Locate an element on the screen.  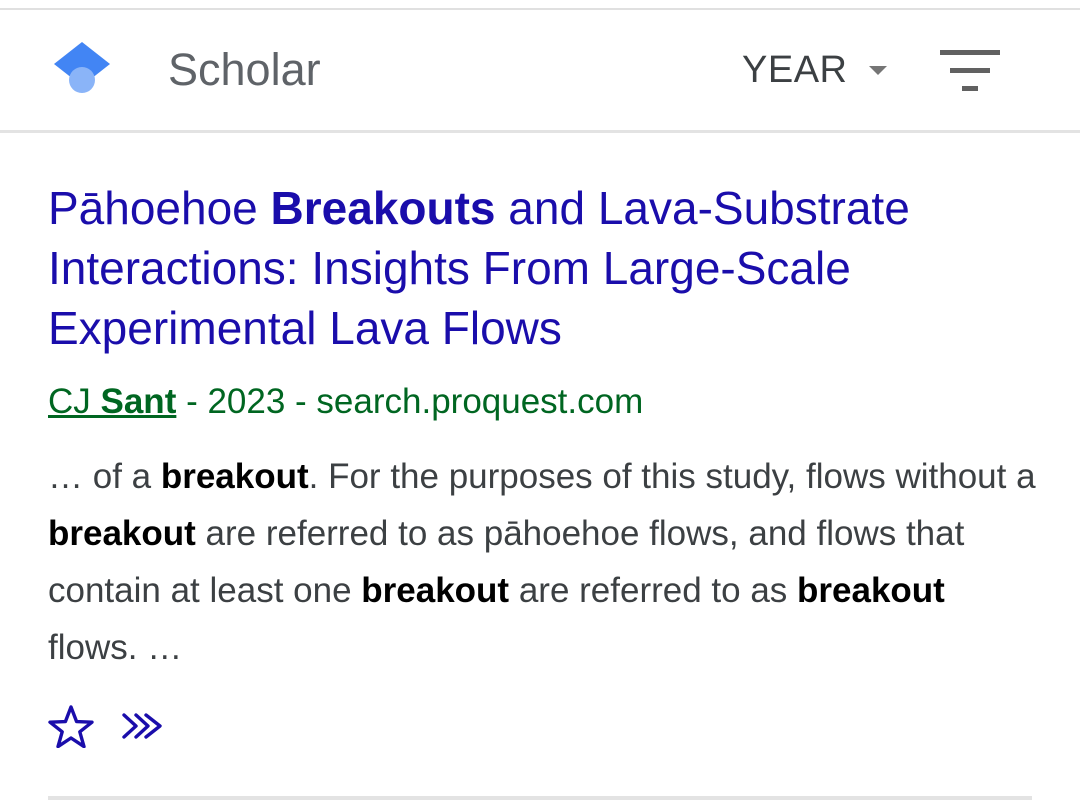
brand-title: Scholar is located at coordinates (244, 70).